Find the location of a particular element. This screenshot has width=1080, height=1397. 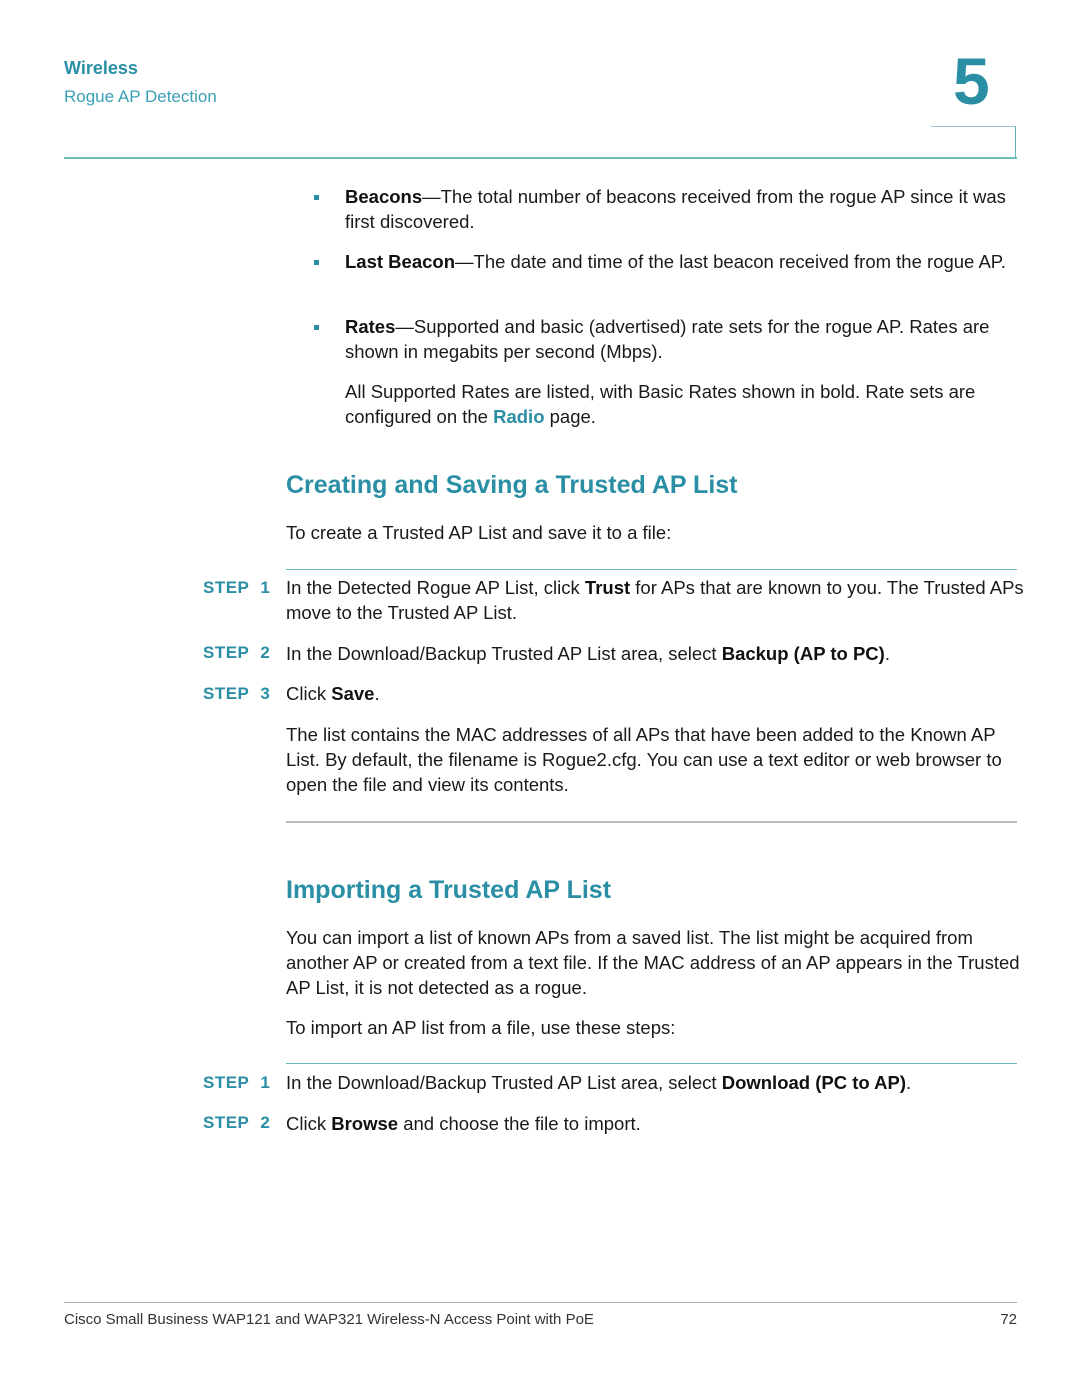

radio-page-link: Radio is located at coordinates (518, 416).